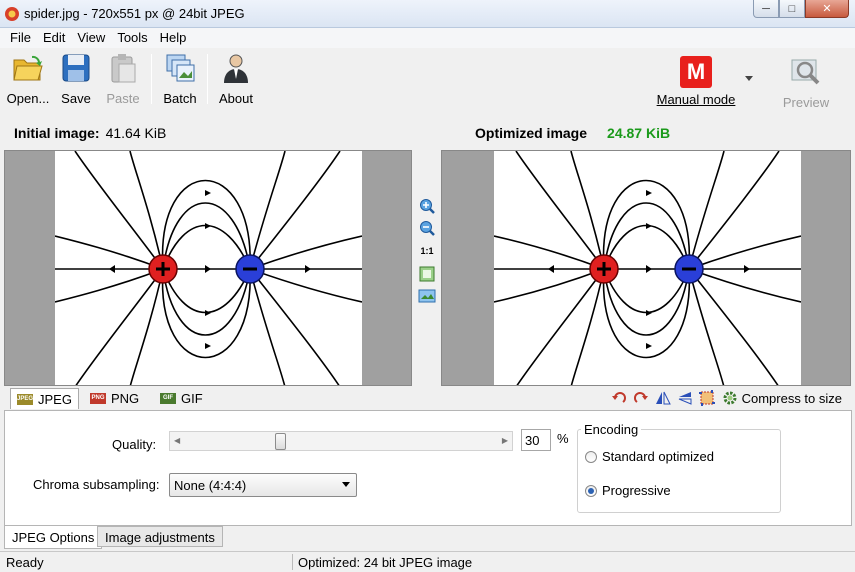  What do you see at coordinates (123, 68) in the screenshot?
I see `clipboard-icon` at bounding box center [123, 68].